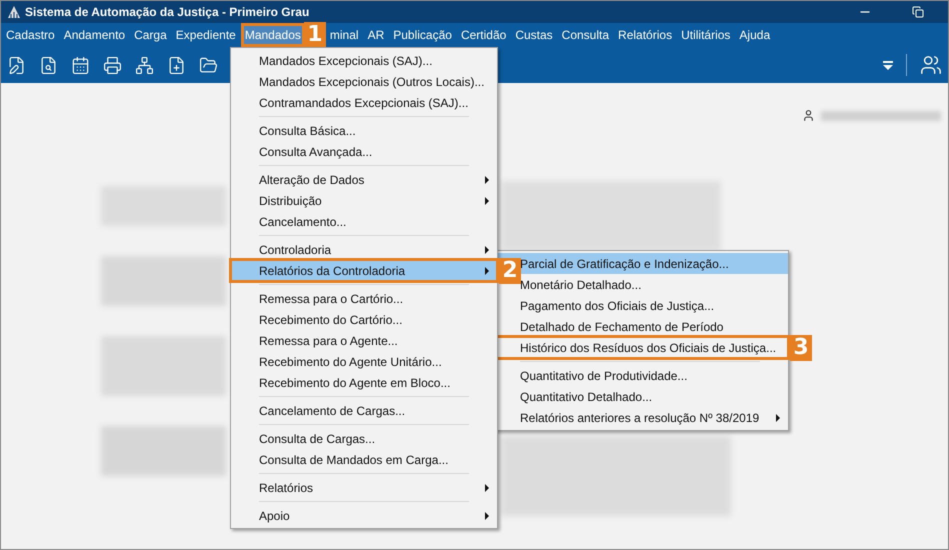 This screenshot has height=550, width=949. Describe the element at coordinates (510, 271) in the screenshot. I see `step-number-badge: 2` at that location.